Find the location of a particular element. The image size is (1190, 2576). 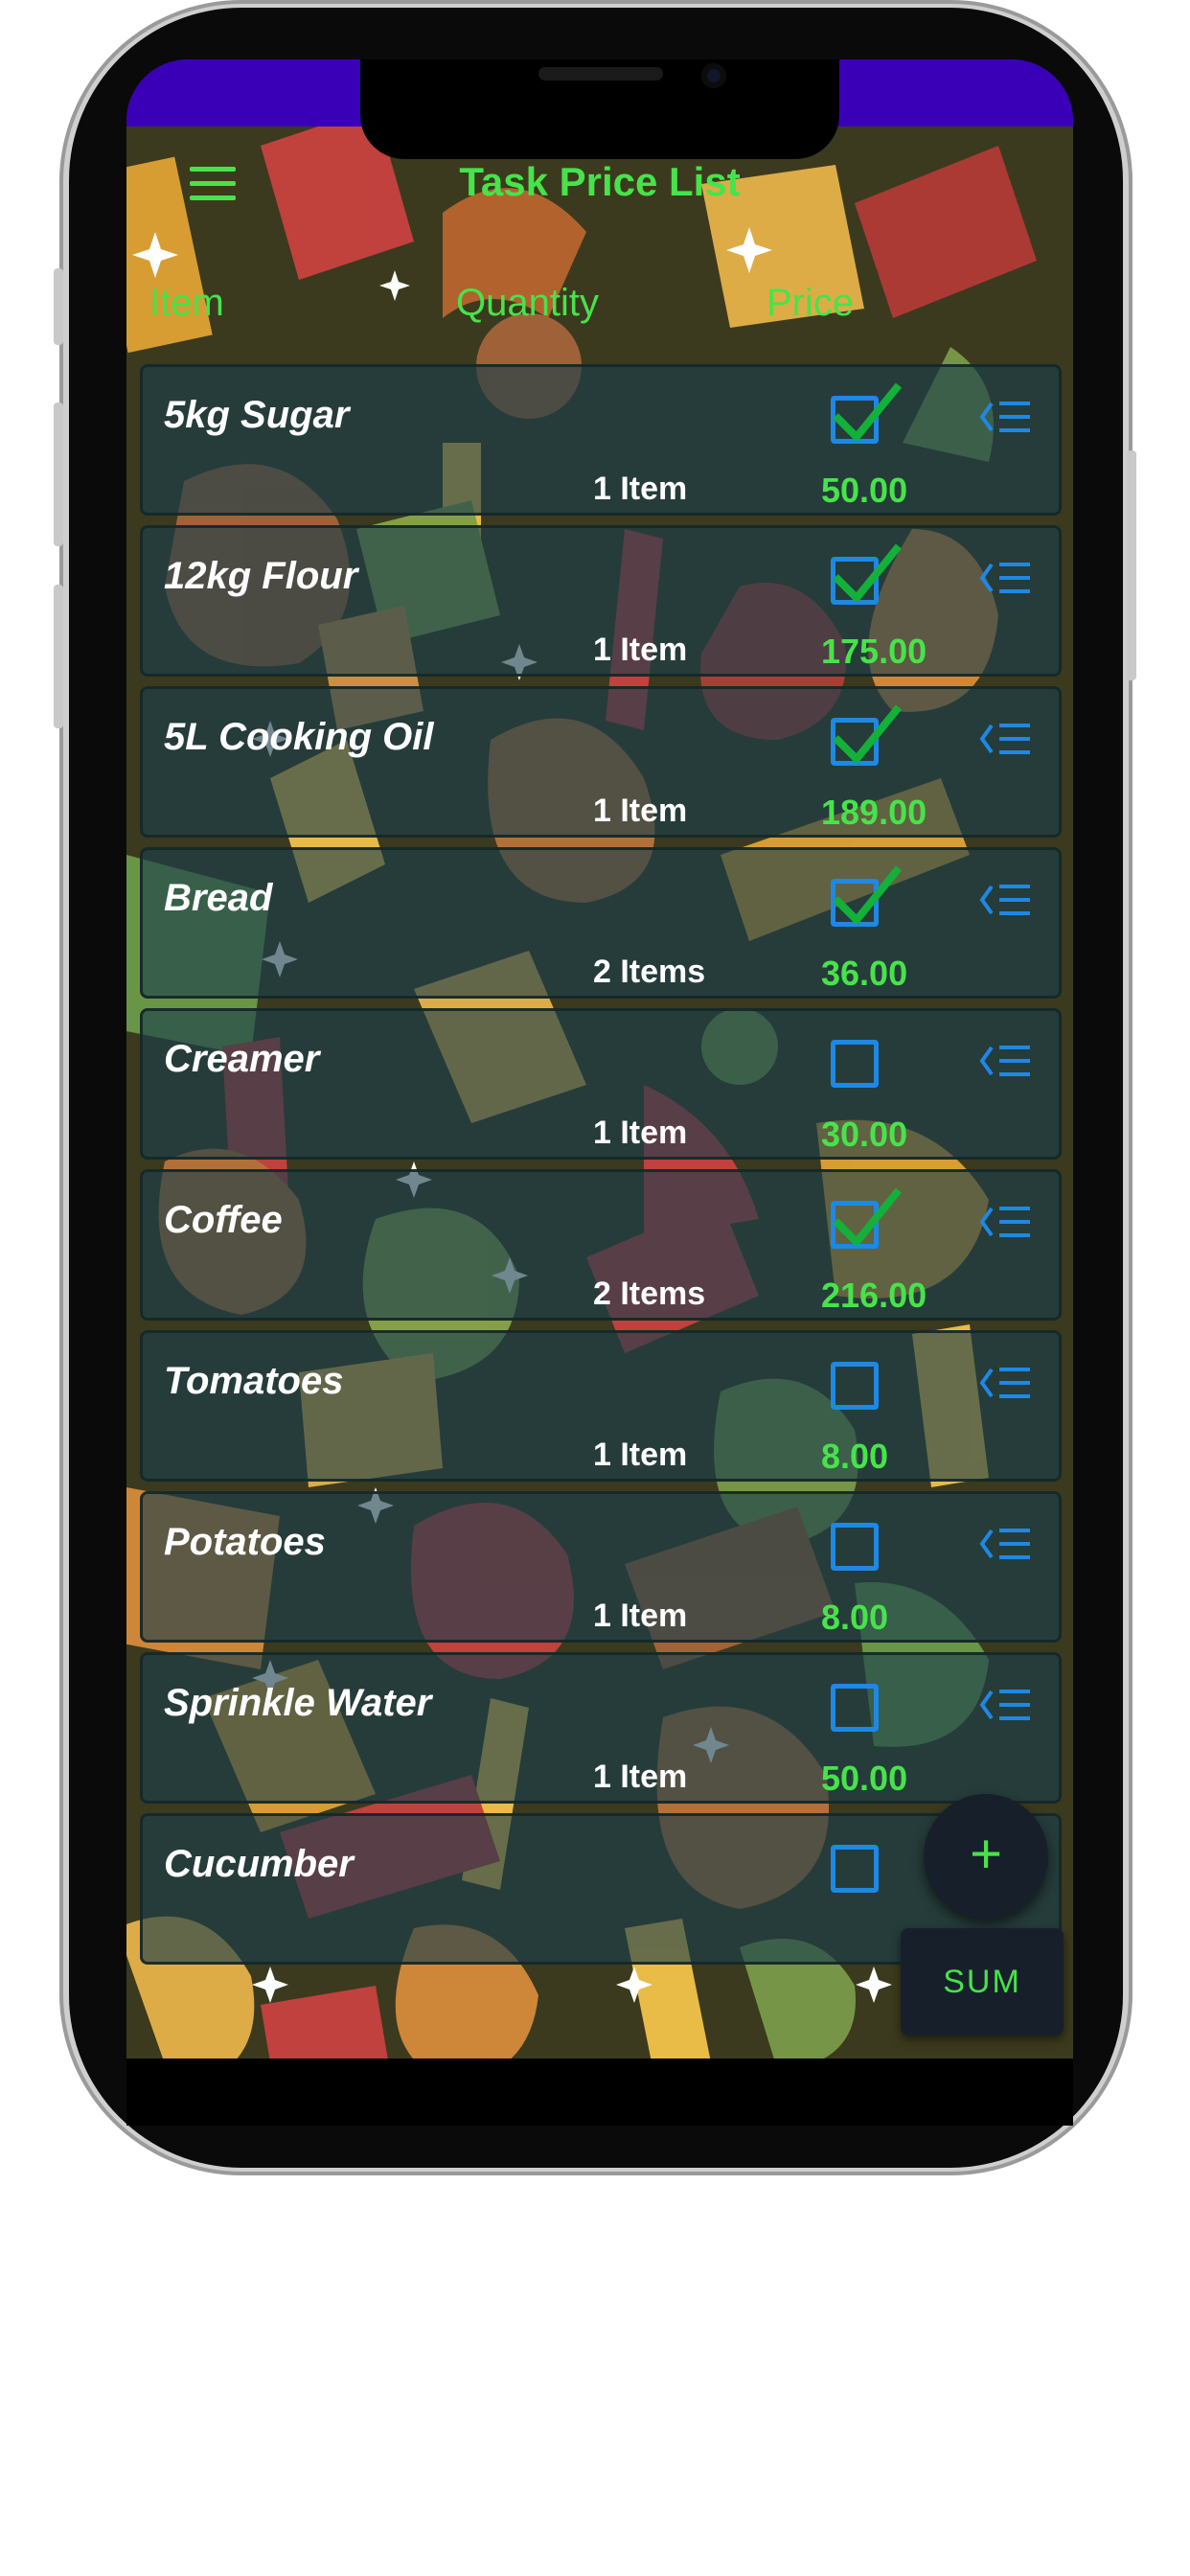

item-price: 30.00 is located at coordinates (865, 1134).